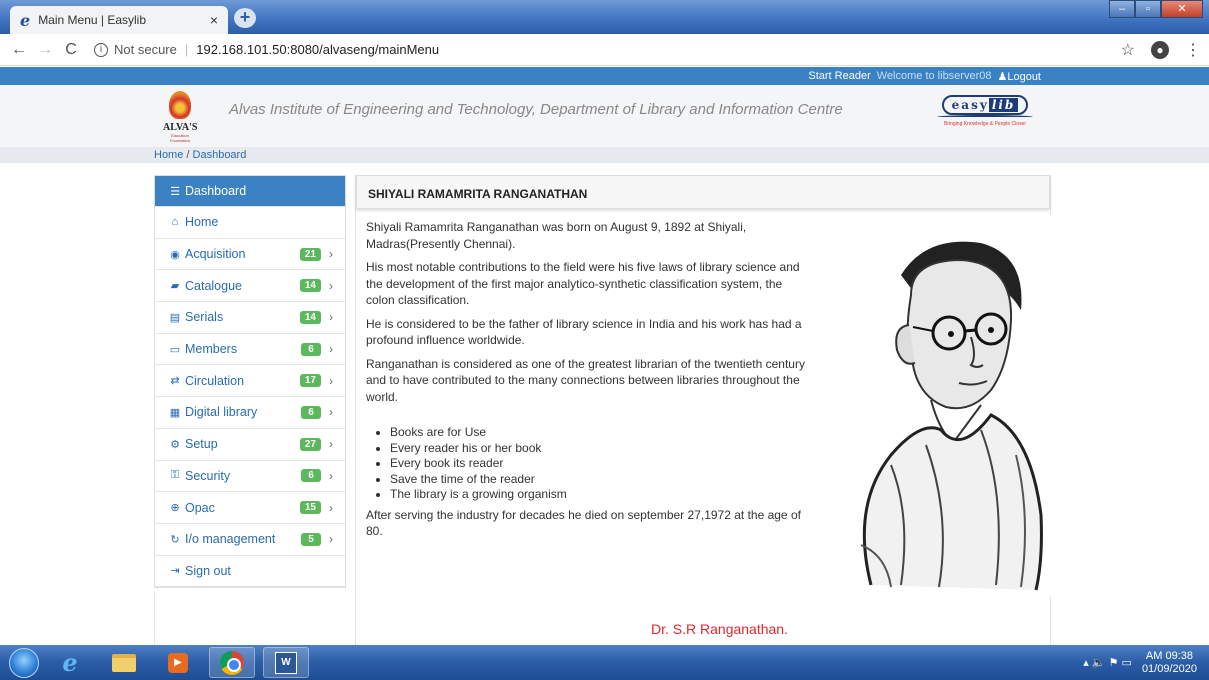 Image resolution: width=1209 pixels, height=680 pixels. Describe the element at coordinates (250, 477) in the screenshot. I see `sidebar-item-security: ⚿ Security 6 ›` at that location.